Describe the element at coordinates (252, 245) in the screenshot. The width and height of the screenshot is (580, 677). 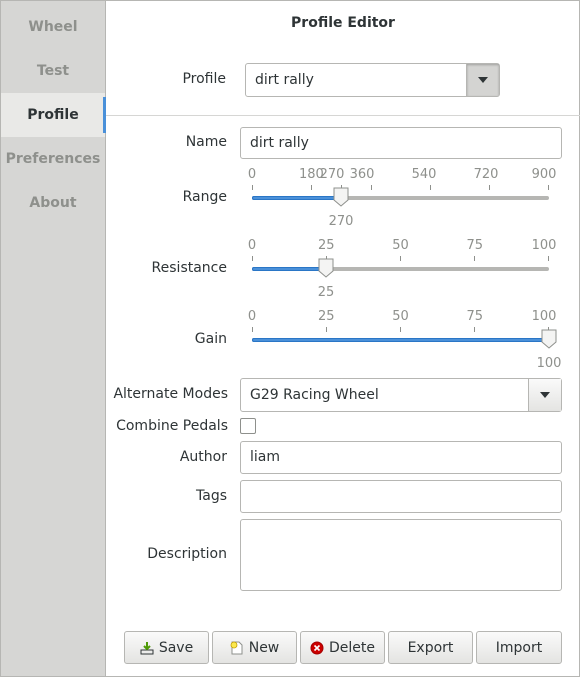
I see `resistance-tick-label: 0` at that location.